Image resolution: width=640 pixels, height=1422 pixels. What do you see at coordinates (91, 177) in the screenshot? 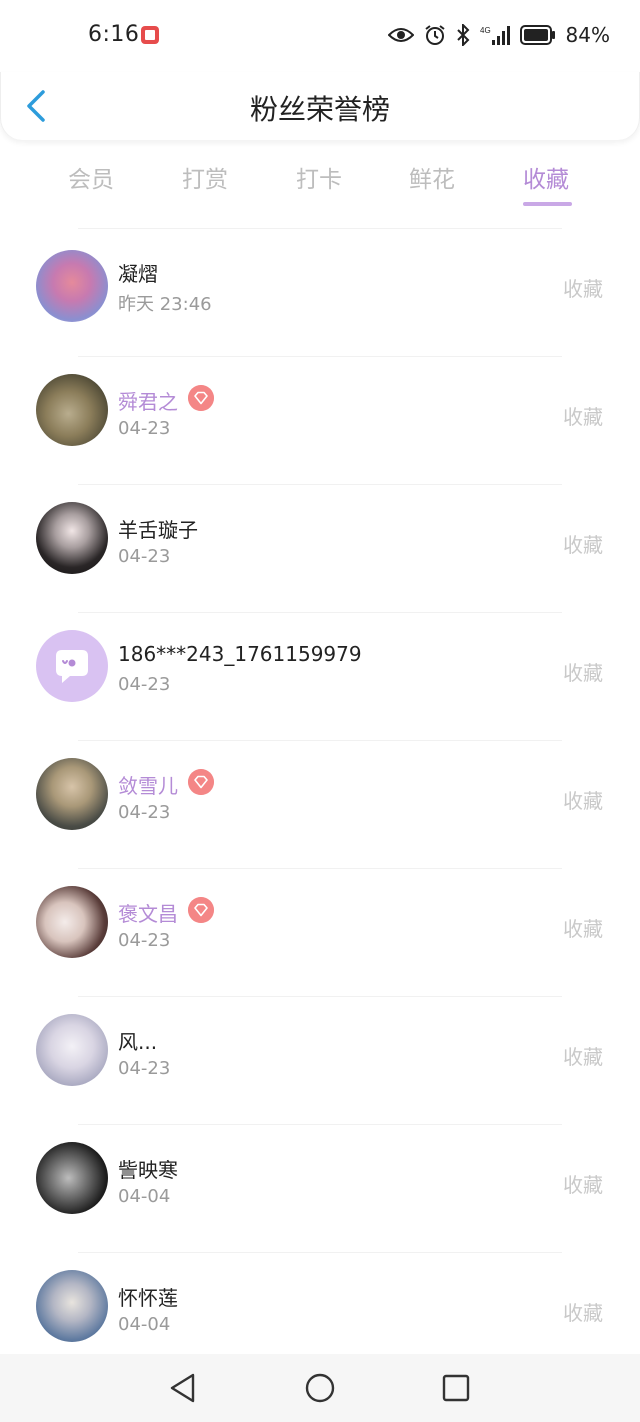
I see `tab-member: 会员` at bounding box center [91, 177].